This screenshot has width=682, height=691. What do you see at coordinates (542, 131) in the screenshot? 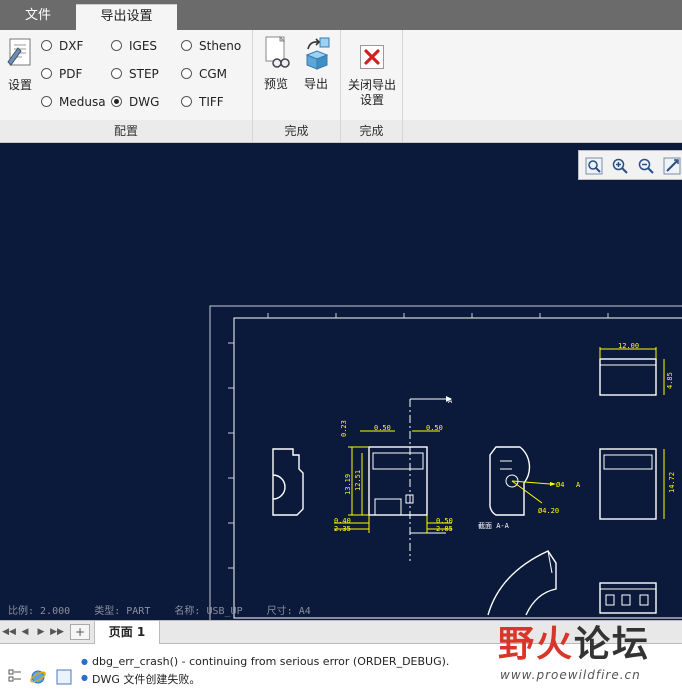
I see `group-label-empty` at bounding box center [542, 131].